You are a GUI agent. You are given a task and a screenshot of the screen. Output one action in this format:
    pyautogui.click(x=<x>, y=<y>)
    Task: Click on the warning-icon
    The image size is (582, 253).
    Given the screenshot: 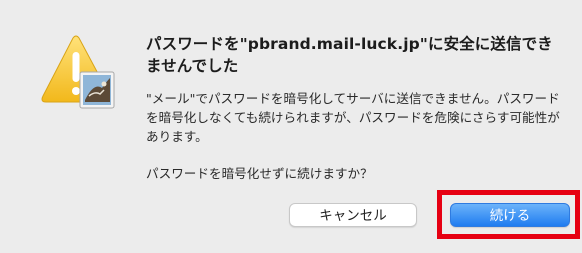 What is the action you would take?
    pyautogui.click(x=78, y=72)
    